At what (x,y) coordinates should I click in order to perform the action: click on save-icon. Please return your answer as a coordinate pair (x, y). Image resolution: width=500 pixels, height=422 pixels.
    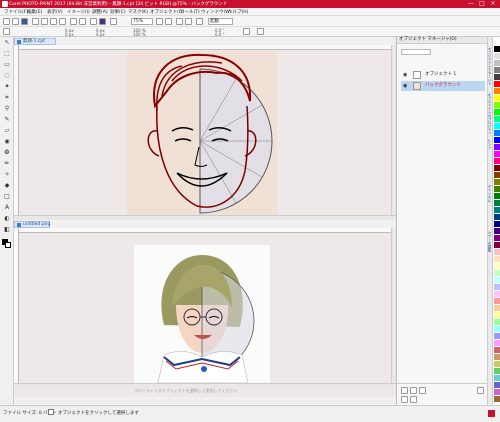
    Looking at the image, I should click on (24, 21).